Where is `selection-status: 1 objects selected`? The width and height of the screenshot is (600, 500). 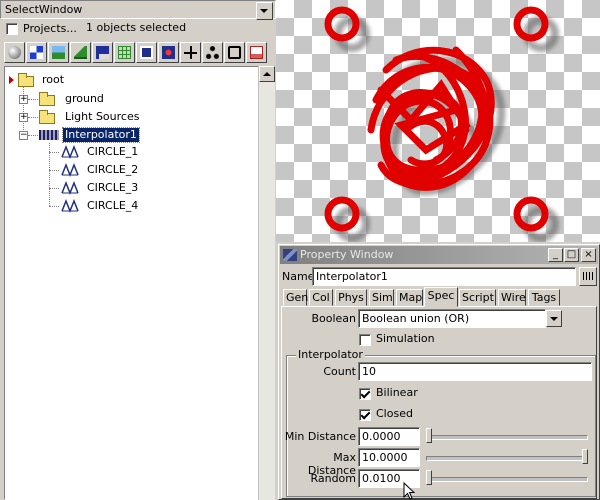
selection-status: 1 objects selected is located at coordinates (136, 27).